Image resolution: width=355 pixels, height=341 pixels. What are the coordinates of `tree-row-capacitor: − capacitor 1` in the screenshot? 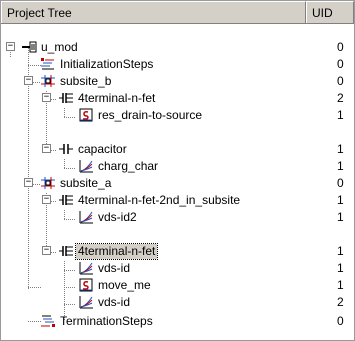 It's located at (177, 149).